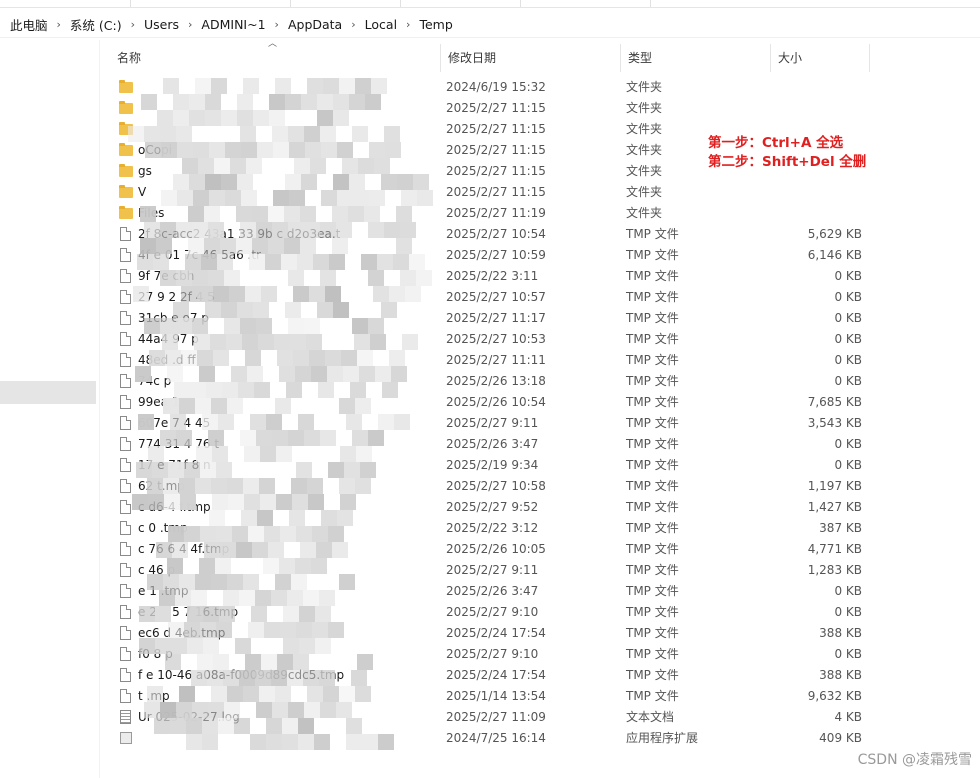 The width and height of the screenshot is (980, 778). I want to click on file-name: f e 10-46 a08a-f0009d89cdc5.tmp, so click(241, 675).